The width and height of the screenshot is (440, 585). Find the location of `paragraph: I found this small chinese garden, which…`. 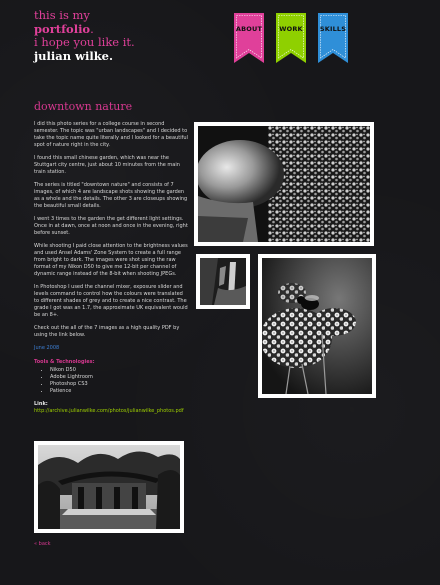

paragraph: I found this small chinese garden, which… is located at coordinates (107, 165).